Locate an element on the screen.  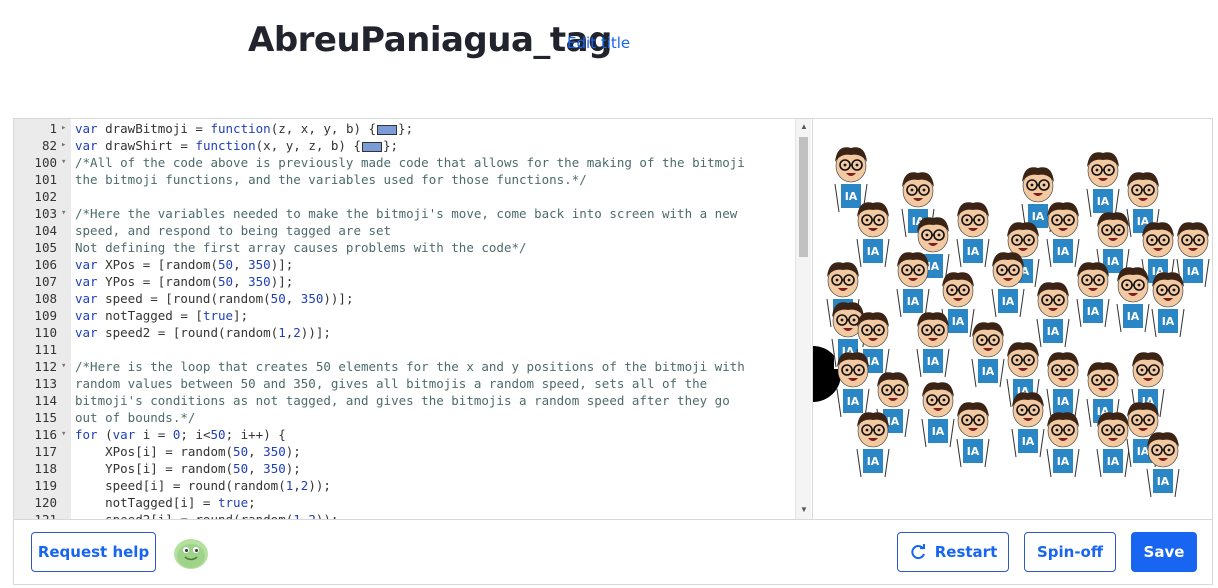
code-text: var YPos = [random(50, 350)]; is located at coordinates (184, 281).